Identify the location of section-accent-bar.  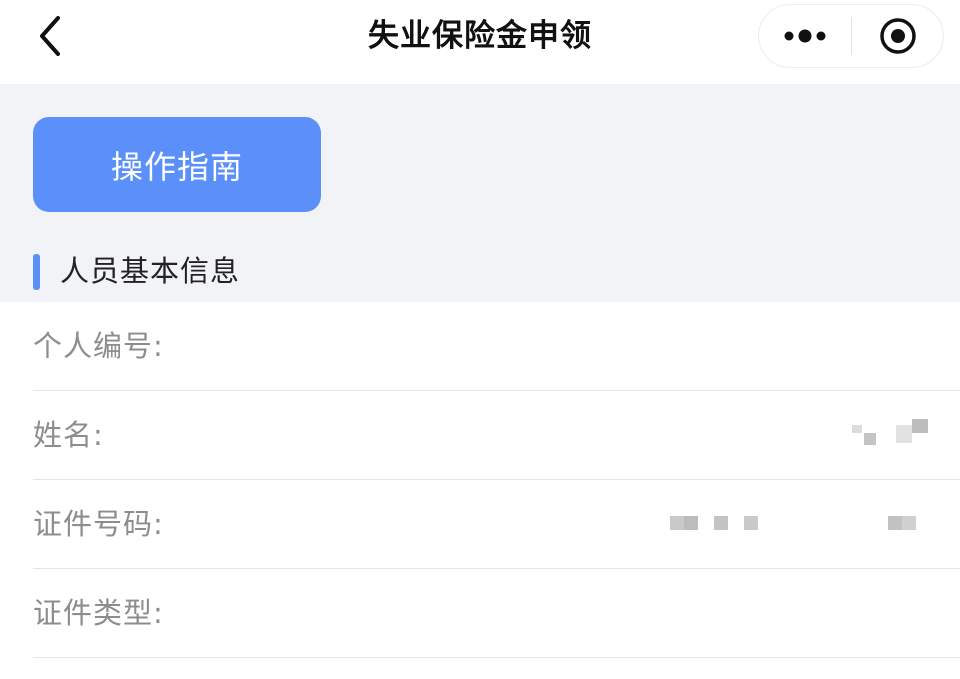
(36, 272).